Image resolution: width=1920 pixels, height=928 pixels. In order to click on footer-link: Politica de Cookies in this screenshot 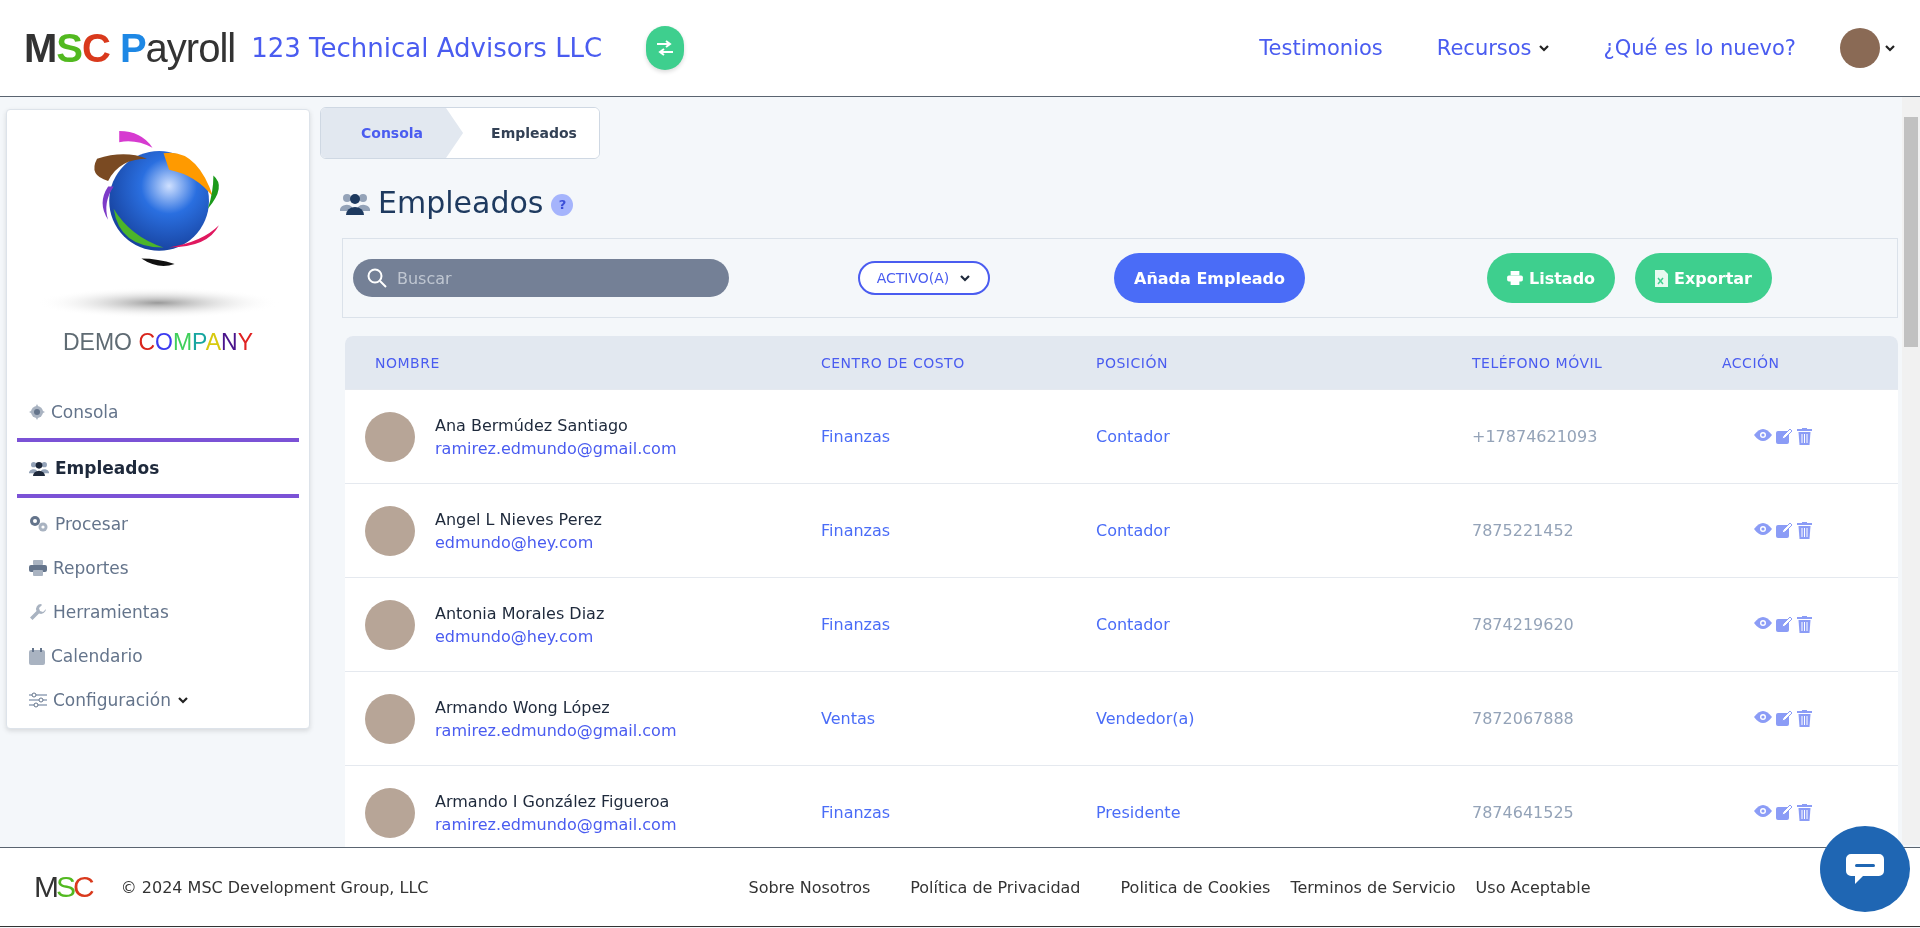, I will do `click(1195, 887)`.